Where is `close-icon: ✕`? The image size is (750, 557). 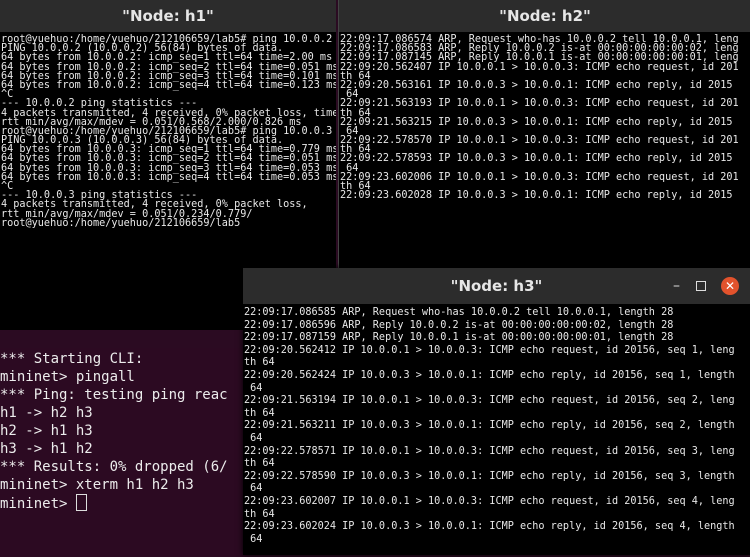 close-icon: ✕ is located at coordinates (730, 286).